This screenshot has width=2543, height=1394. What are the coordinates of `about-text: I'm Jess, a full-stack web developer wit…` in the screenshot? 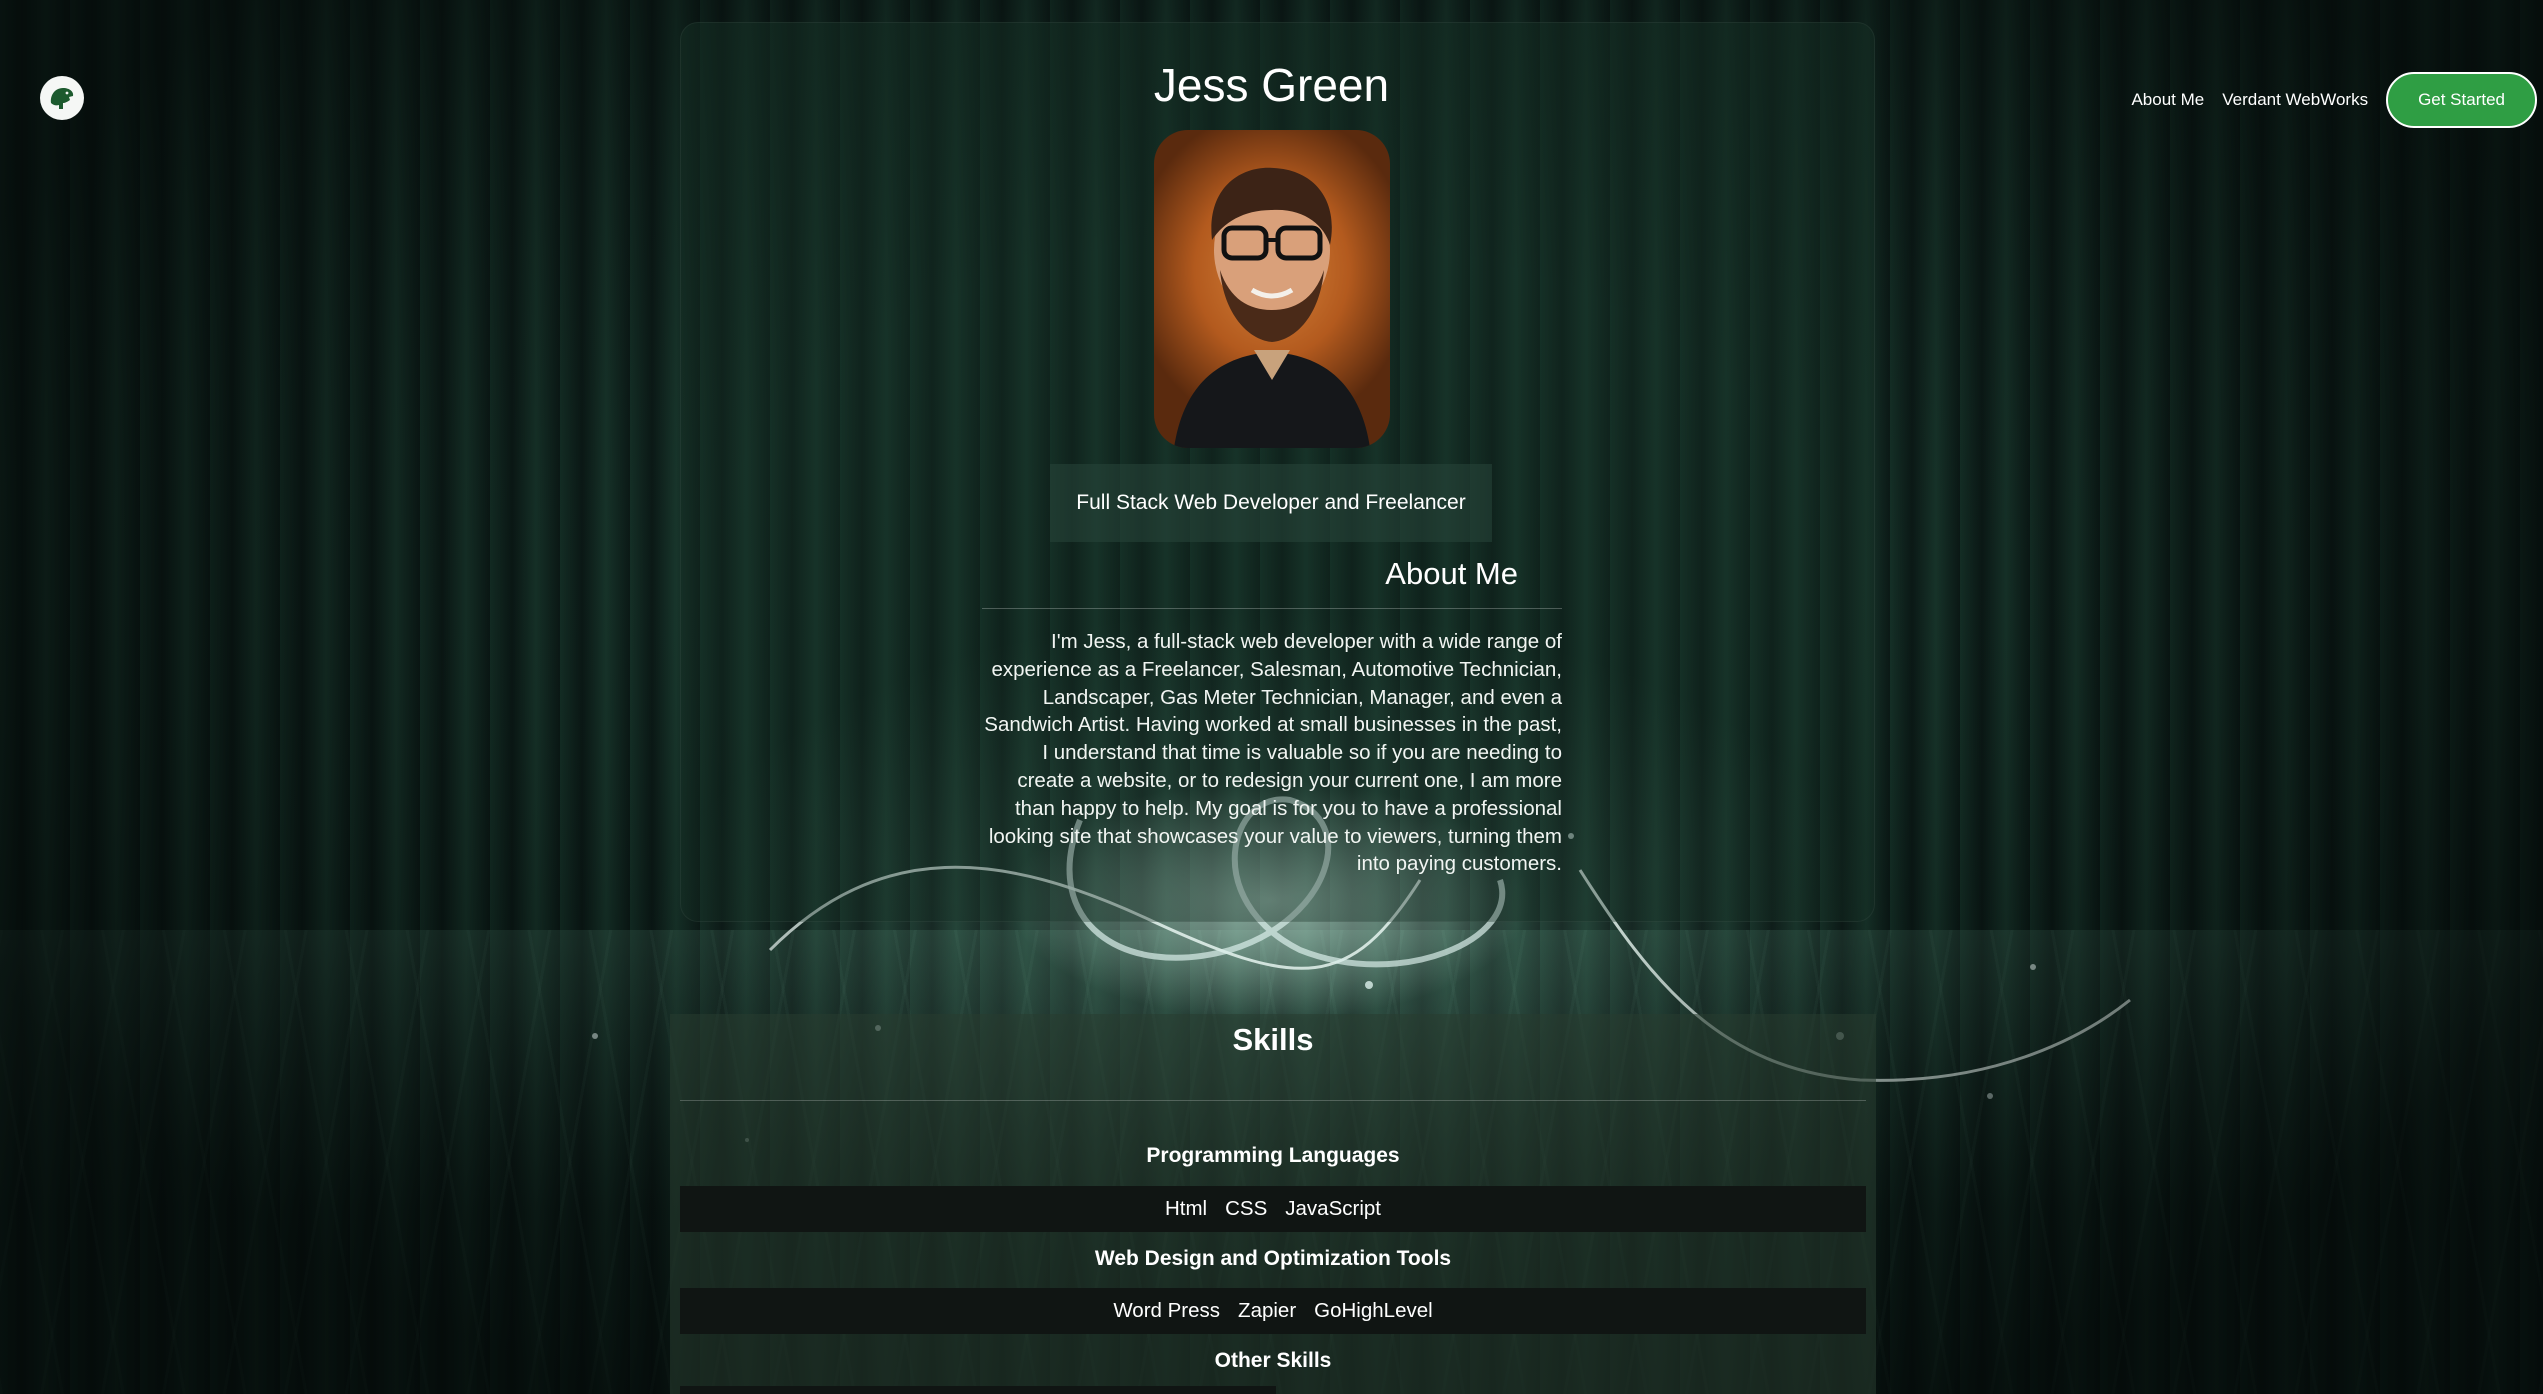 It's located at (1273, 753).